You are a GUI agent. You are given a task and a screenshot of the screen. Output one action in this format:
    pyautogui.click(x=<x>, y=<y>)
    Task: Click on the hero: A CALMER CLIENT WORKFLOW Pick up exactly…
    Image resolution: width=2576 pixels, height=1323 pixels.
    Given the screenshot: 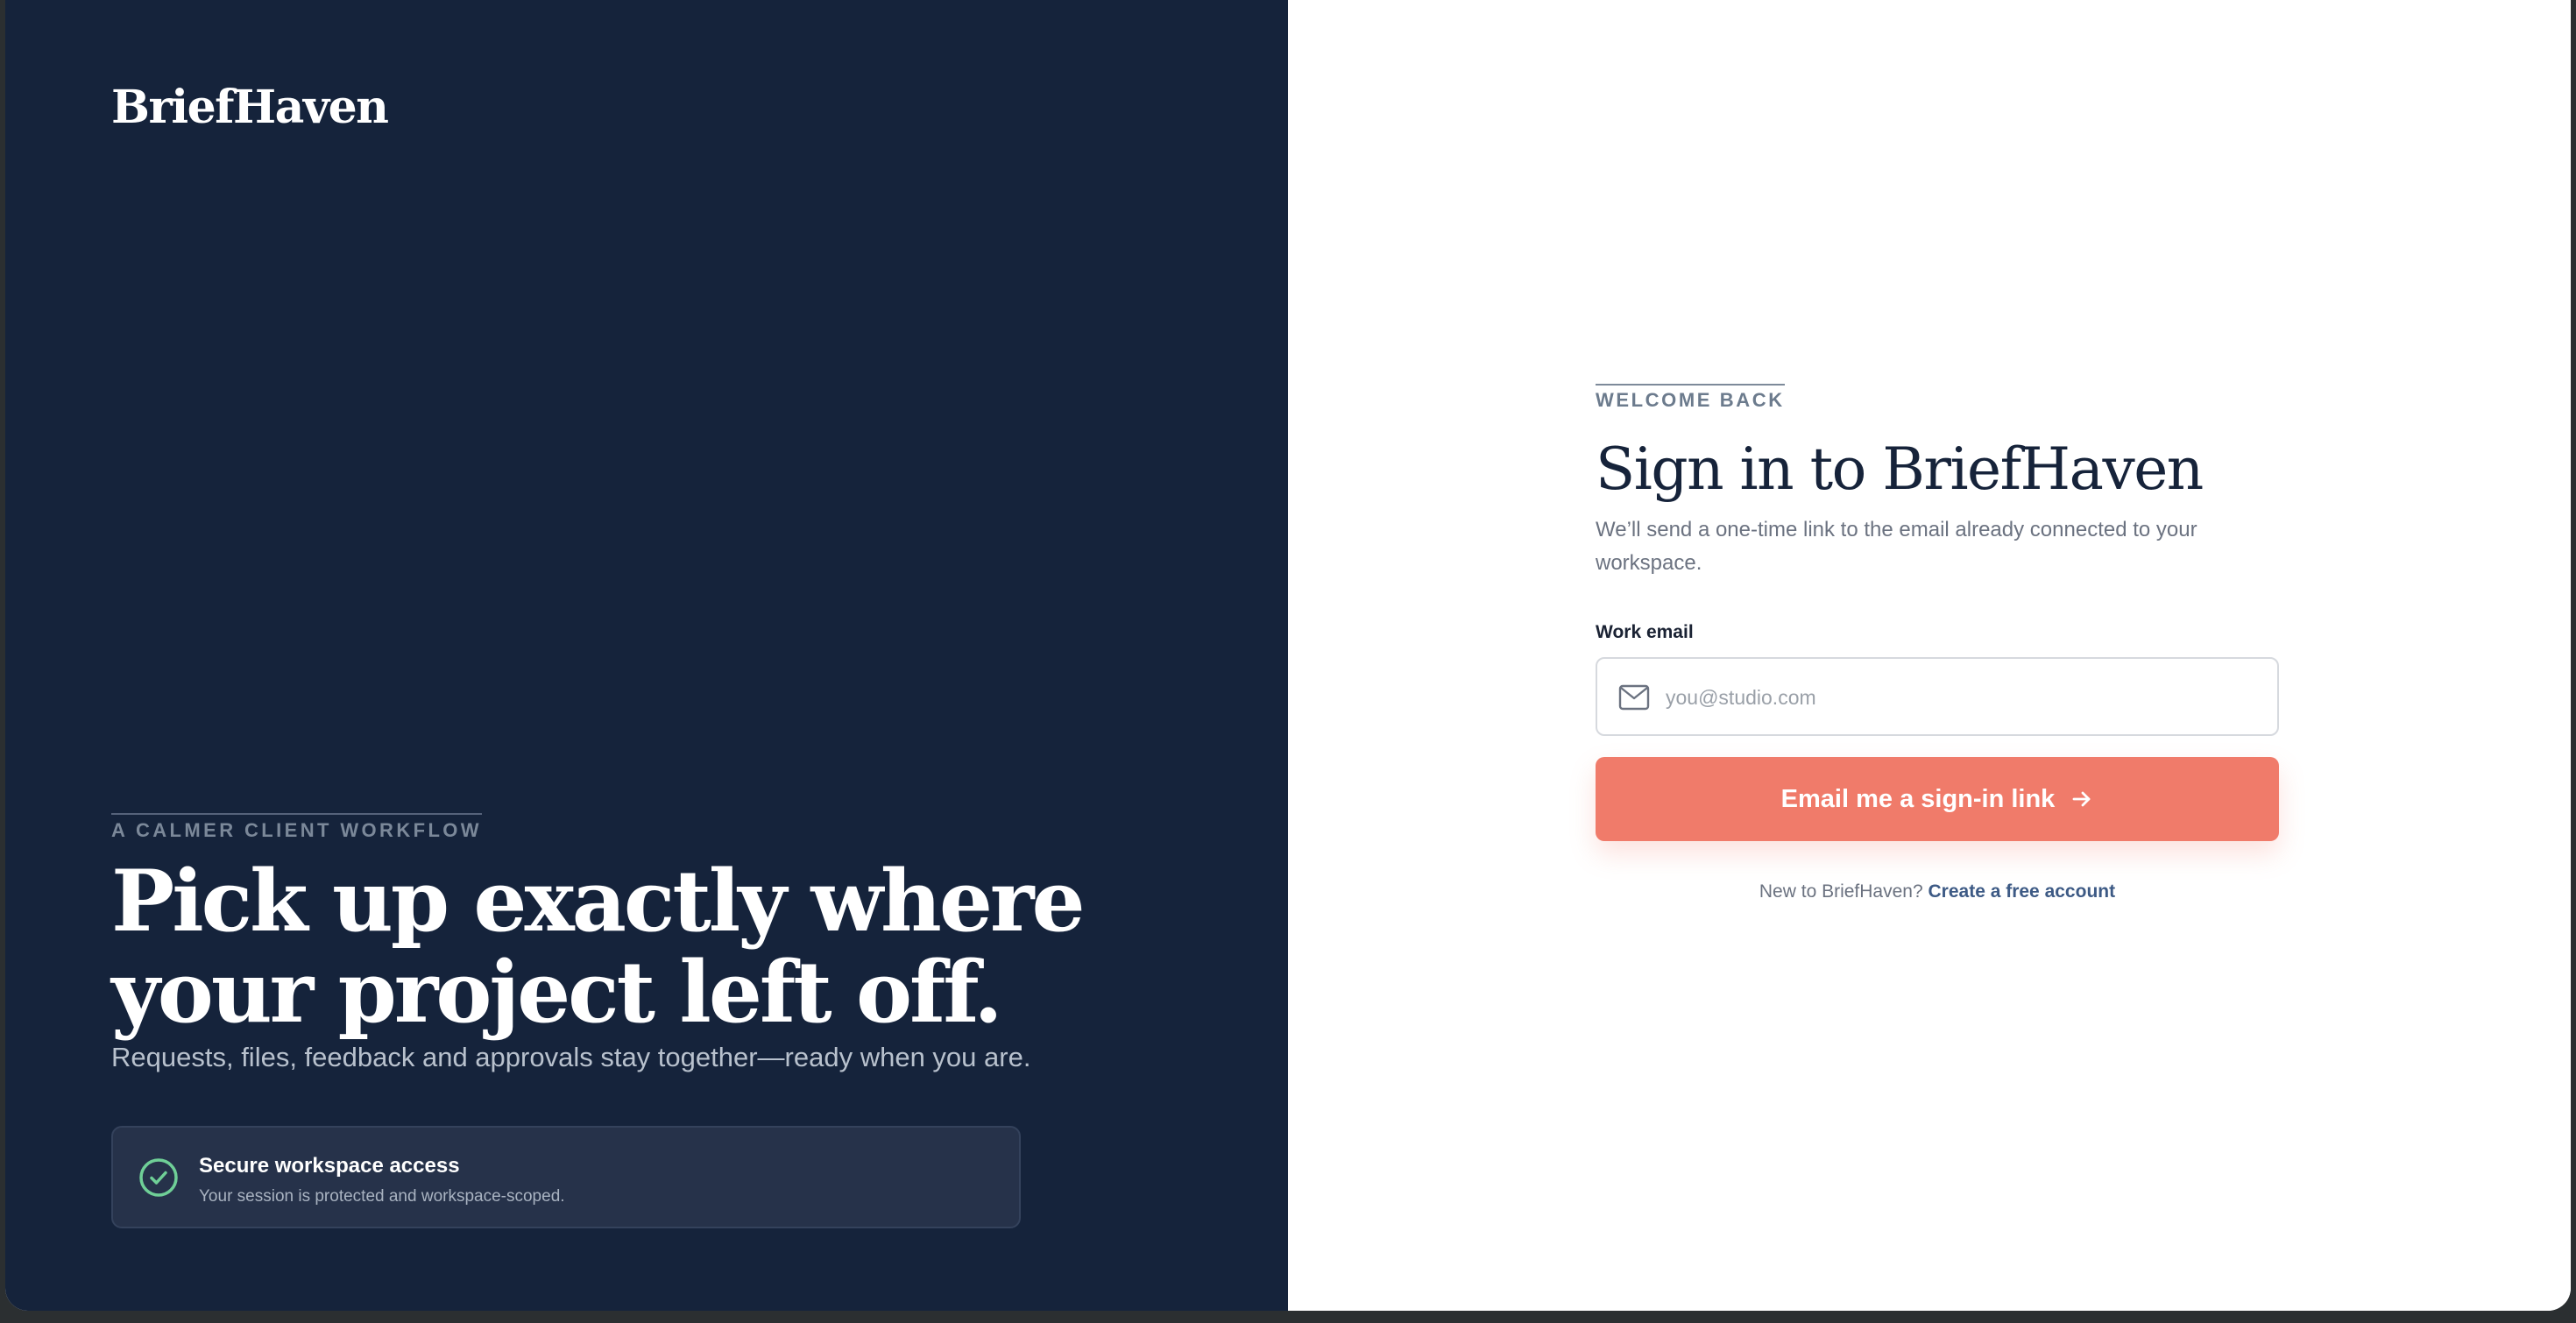 What is the action you would take?
    pyautogui.click(x=637, y=943)
    